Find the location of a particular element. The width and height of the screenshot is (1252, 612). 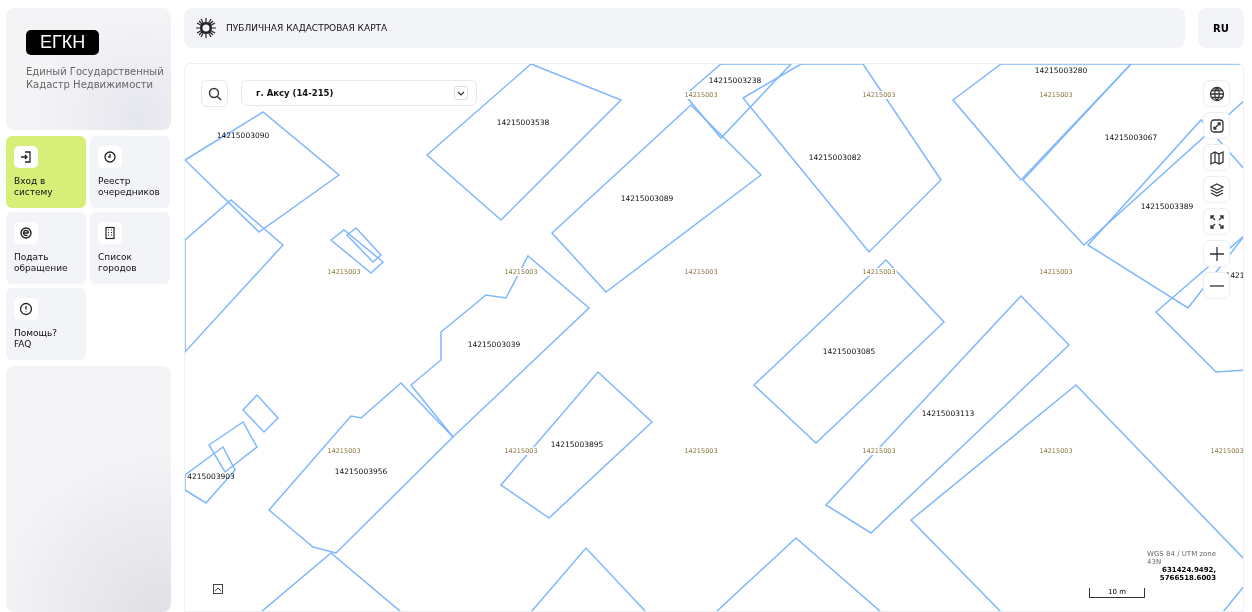

zoom-in-icon is located at coordinates (1216, 253).